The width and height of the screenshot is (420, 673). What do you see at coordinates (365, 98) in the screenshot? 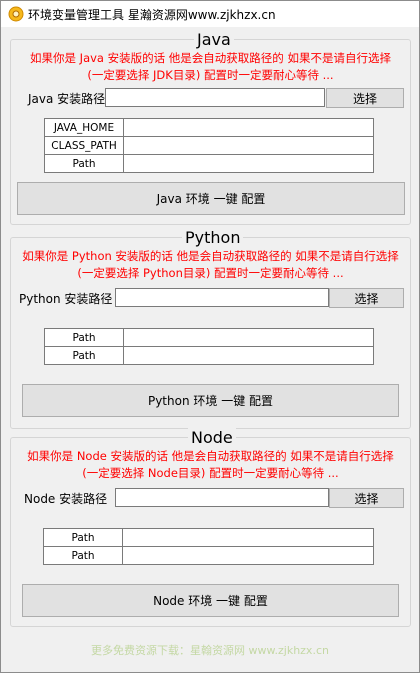
I see `java-browse-button: 选择` at bounding box center [365, 98].